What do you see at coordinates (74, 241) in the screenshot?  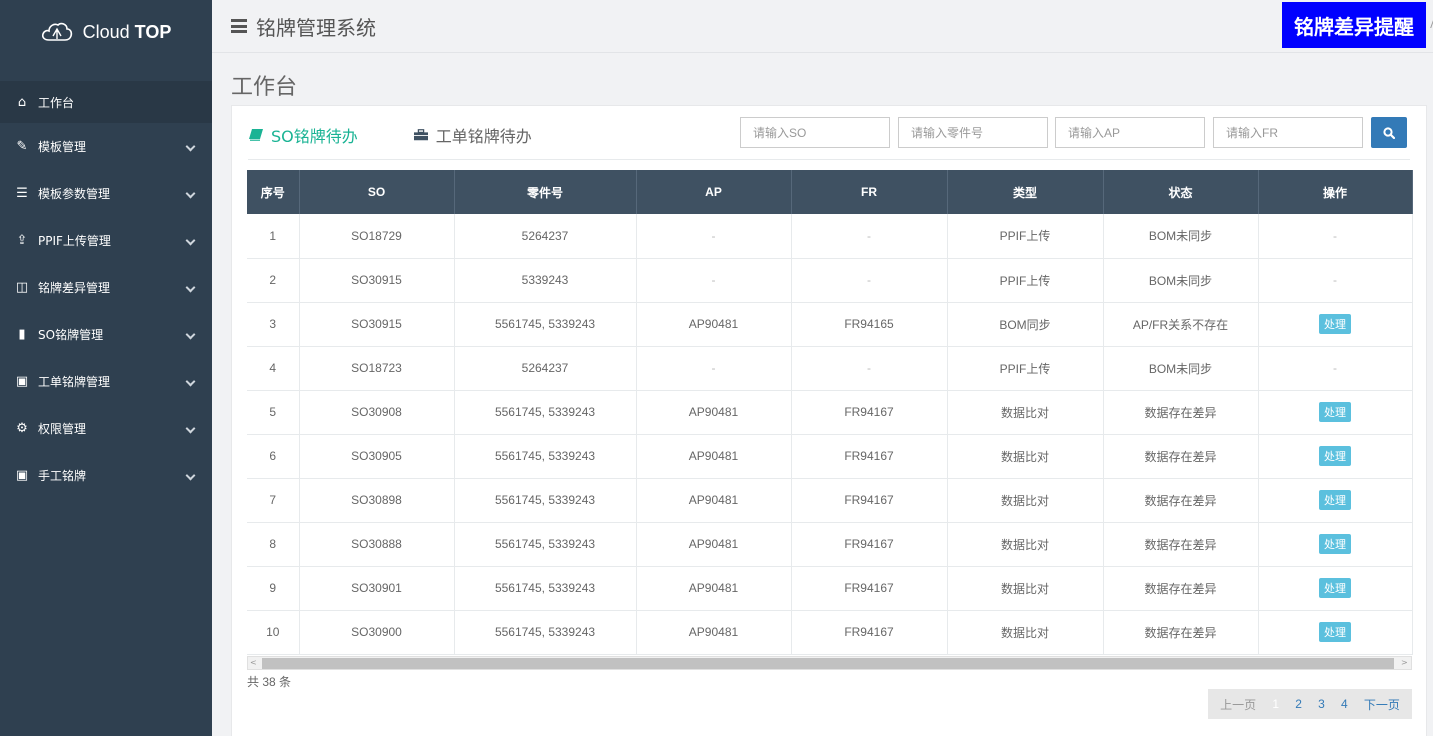 I see `sidebar-item-label: PPIF上传管理` at bounding box center [74, 241].